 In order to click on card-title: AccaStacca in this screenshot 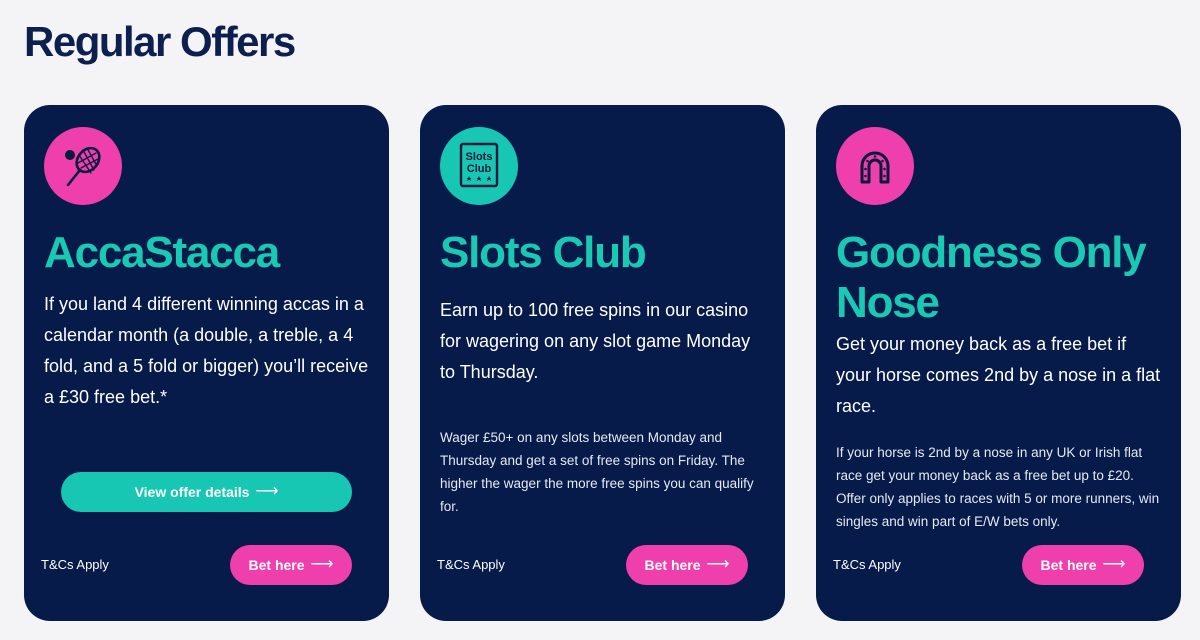, I will do `click(162, 252)`.